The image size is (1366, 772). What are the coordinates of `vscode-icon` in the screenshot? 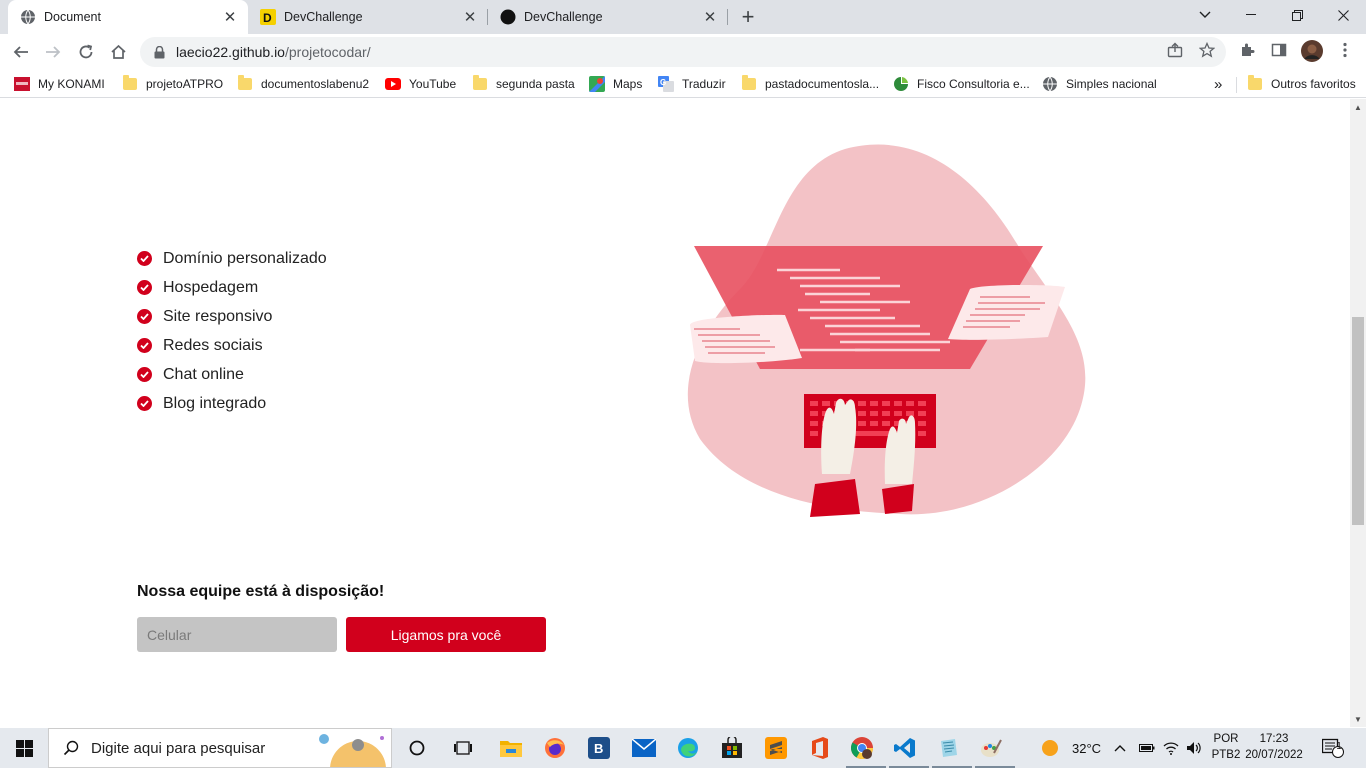 It's located at (909, 750).